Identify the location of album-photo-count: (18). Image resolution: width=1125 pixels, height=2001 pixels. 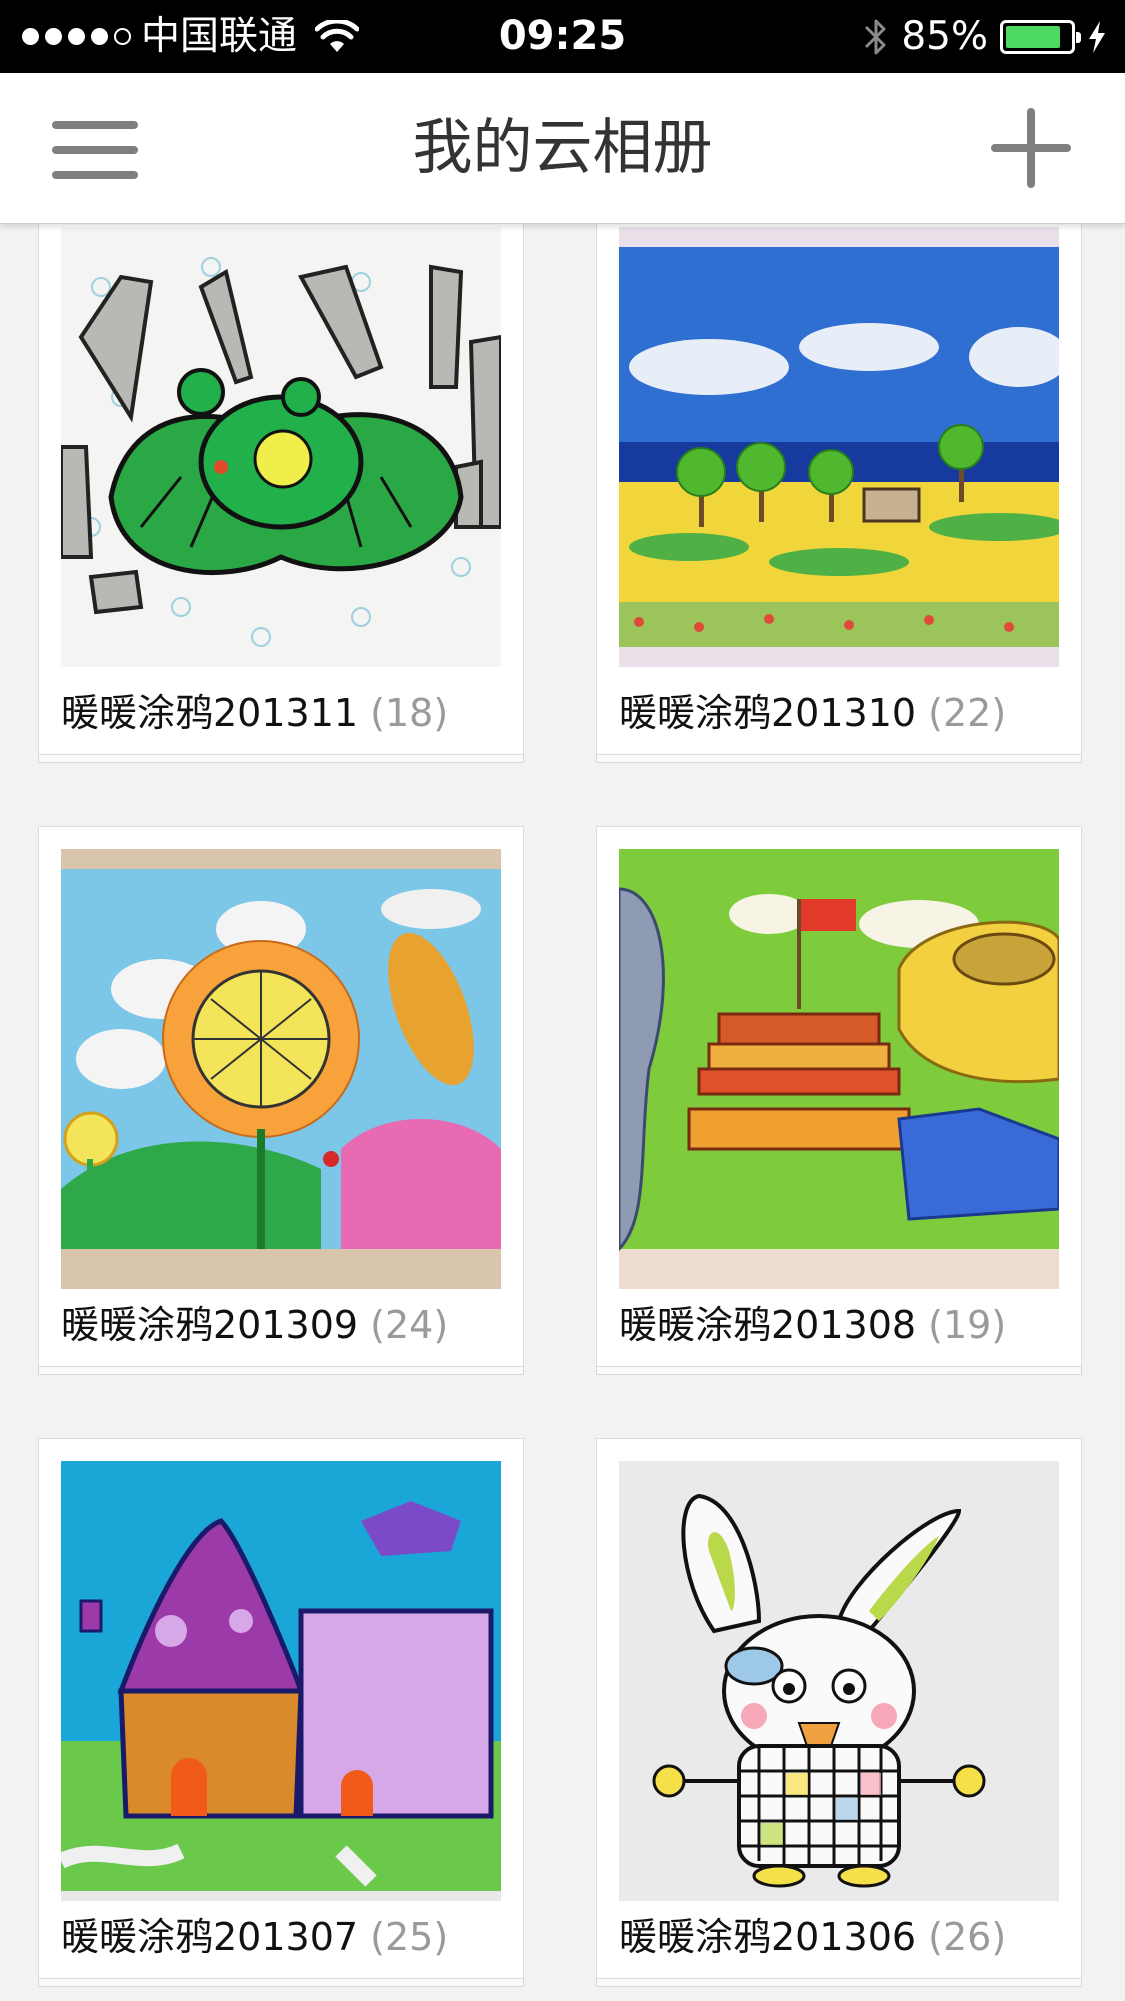
(409, 713).